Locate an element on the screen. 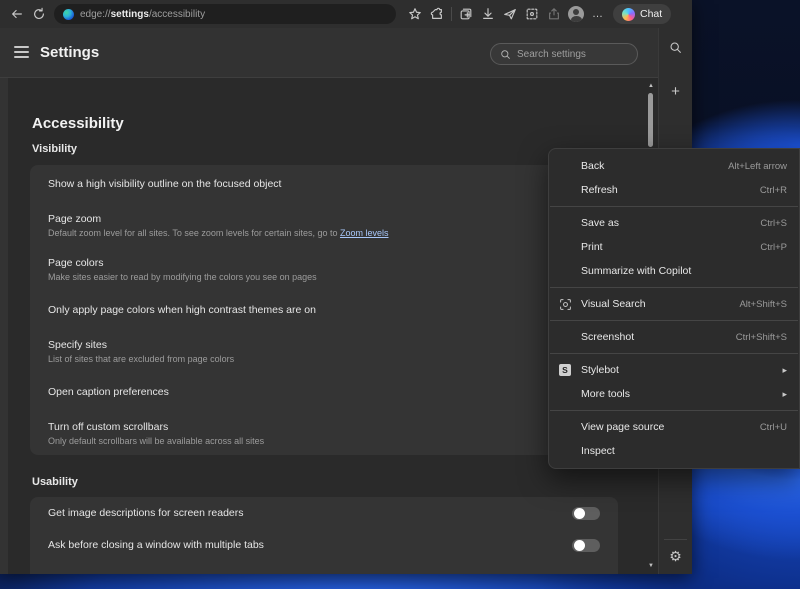 This screenshot has height=589, width=800. menu-item-shortcut: Ctrl+S is located at coordinates (773, 223).